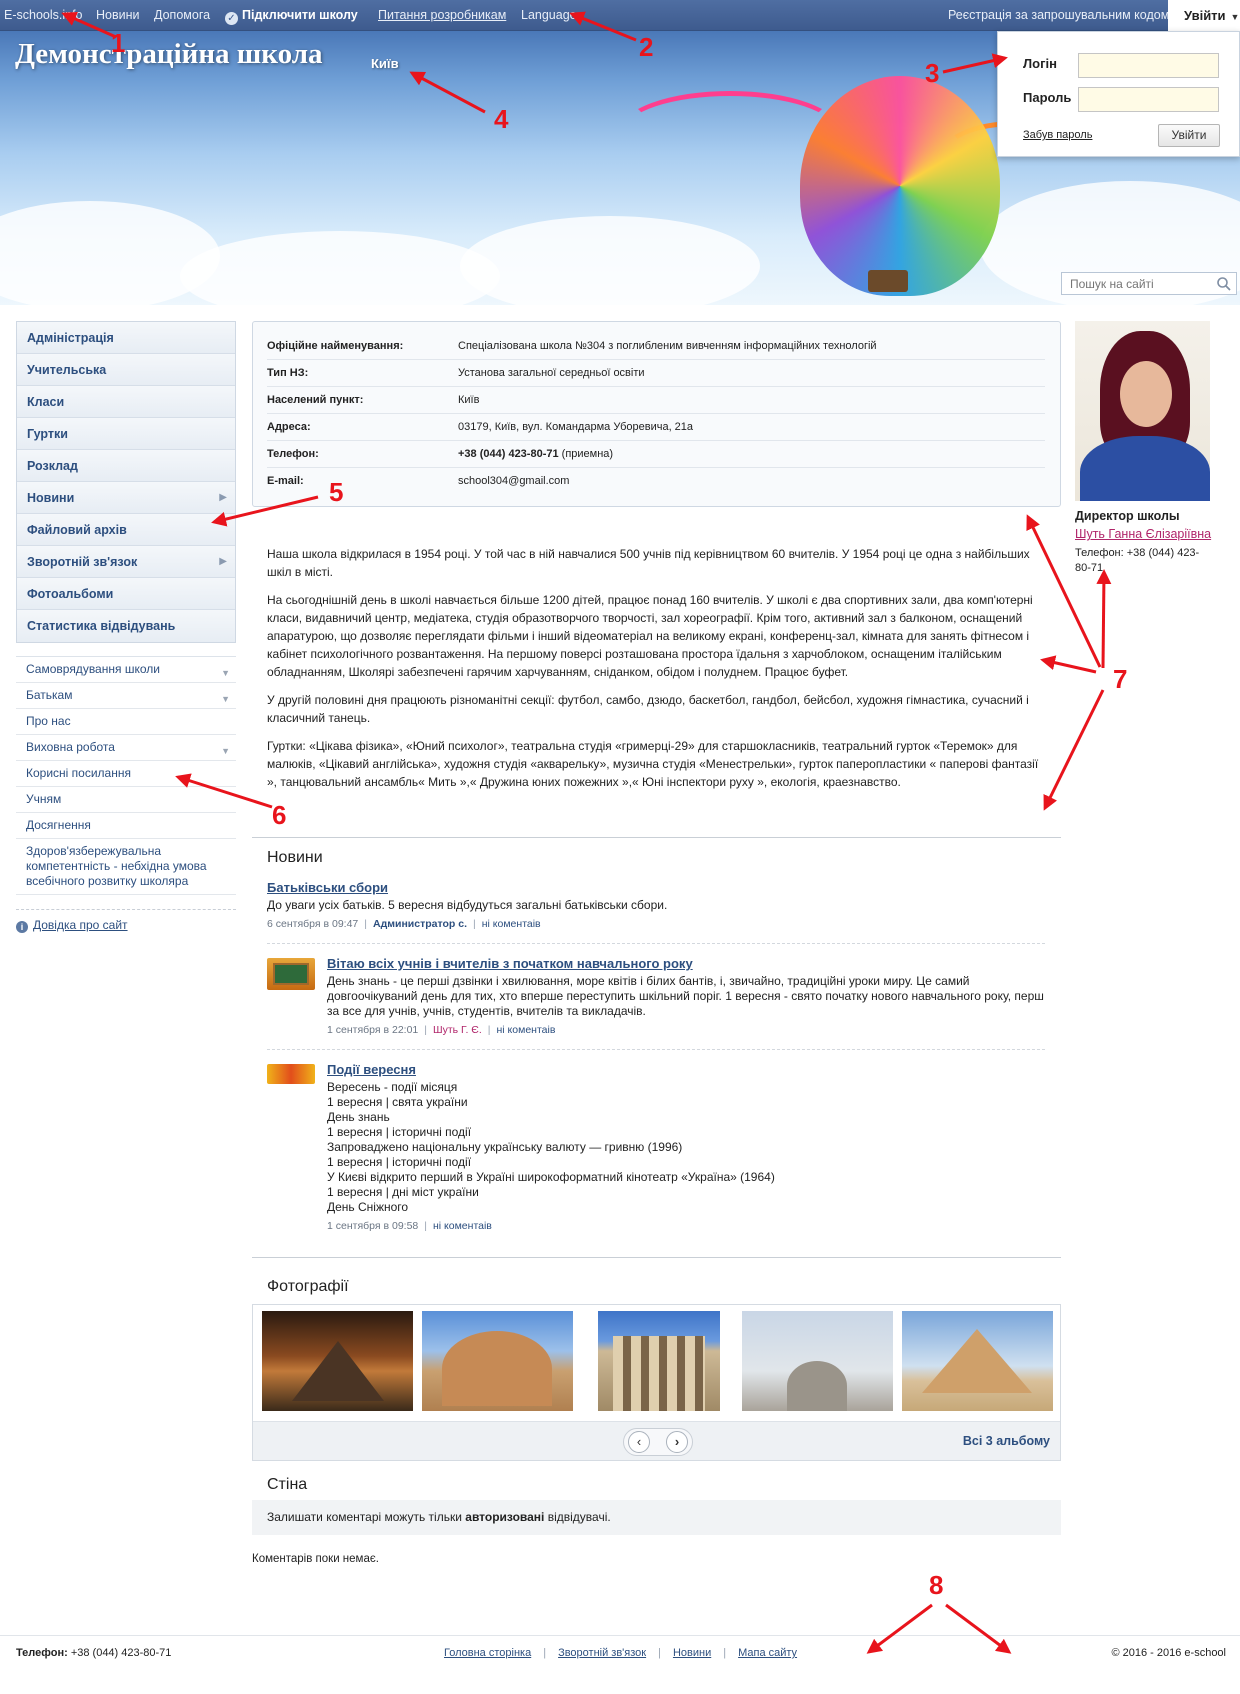  I want to click on sidebar-item-photo-albums: Фотоальбоми, so click(126, 594).